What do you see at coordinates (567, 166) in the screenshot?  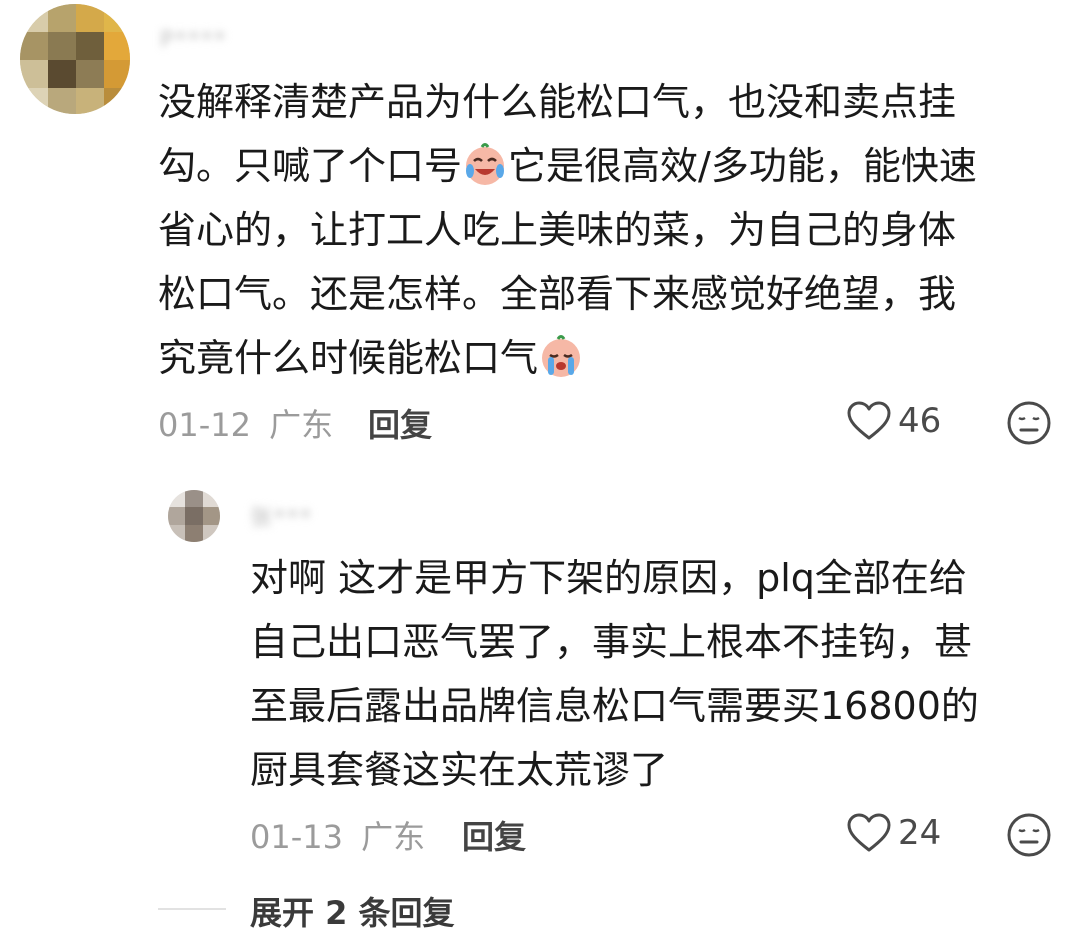 I see `comment-line: 勾。只喊了个口号 它是很高效/多功能，能快速` at bounding box center [567, 166].